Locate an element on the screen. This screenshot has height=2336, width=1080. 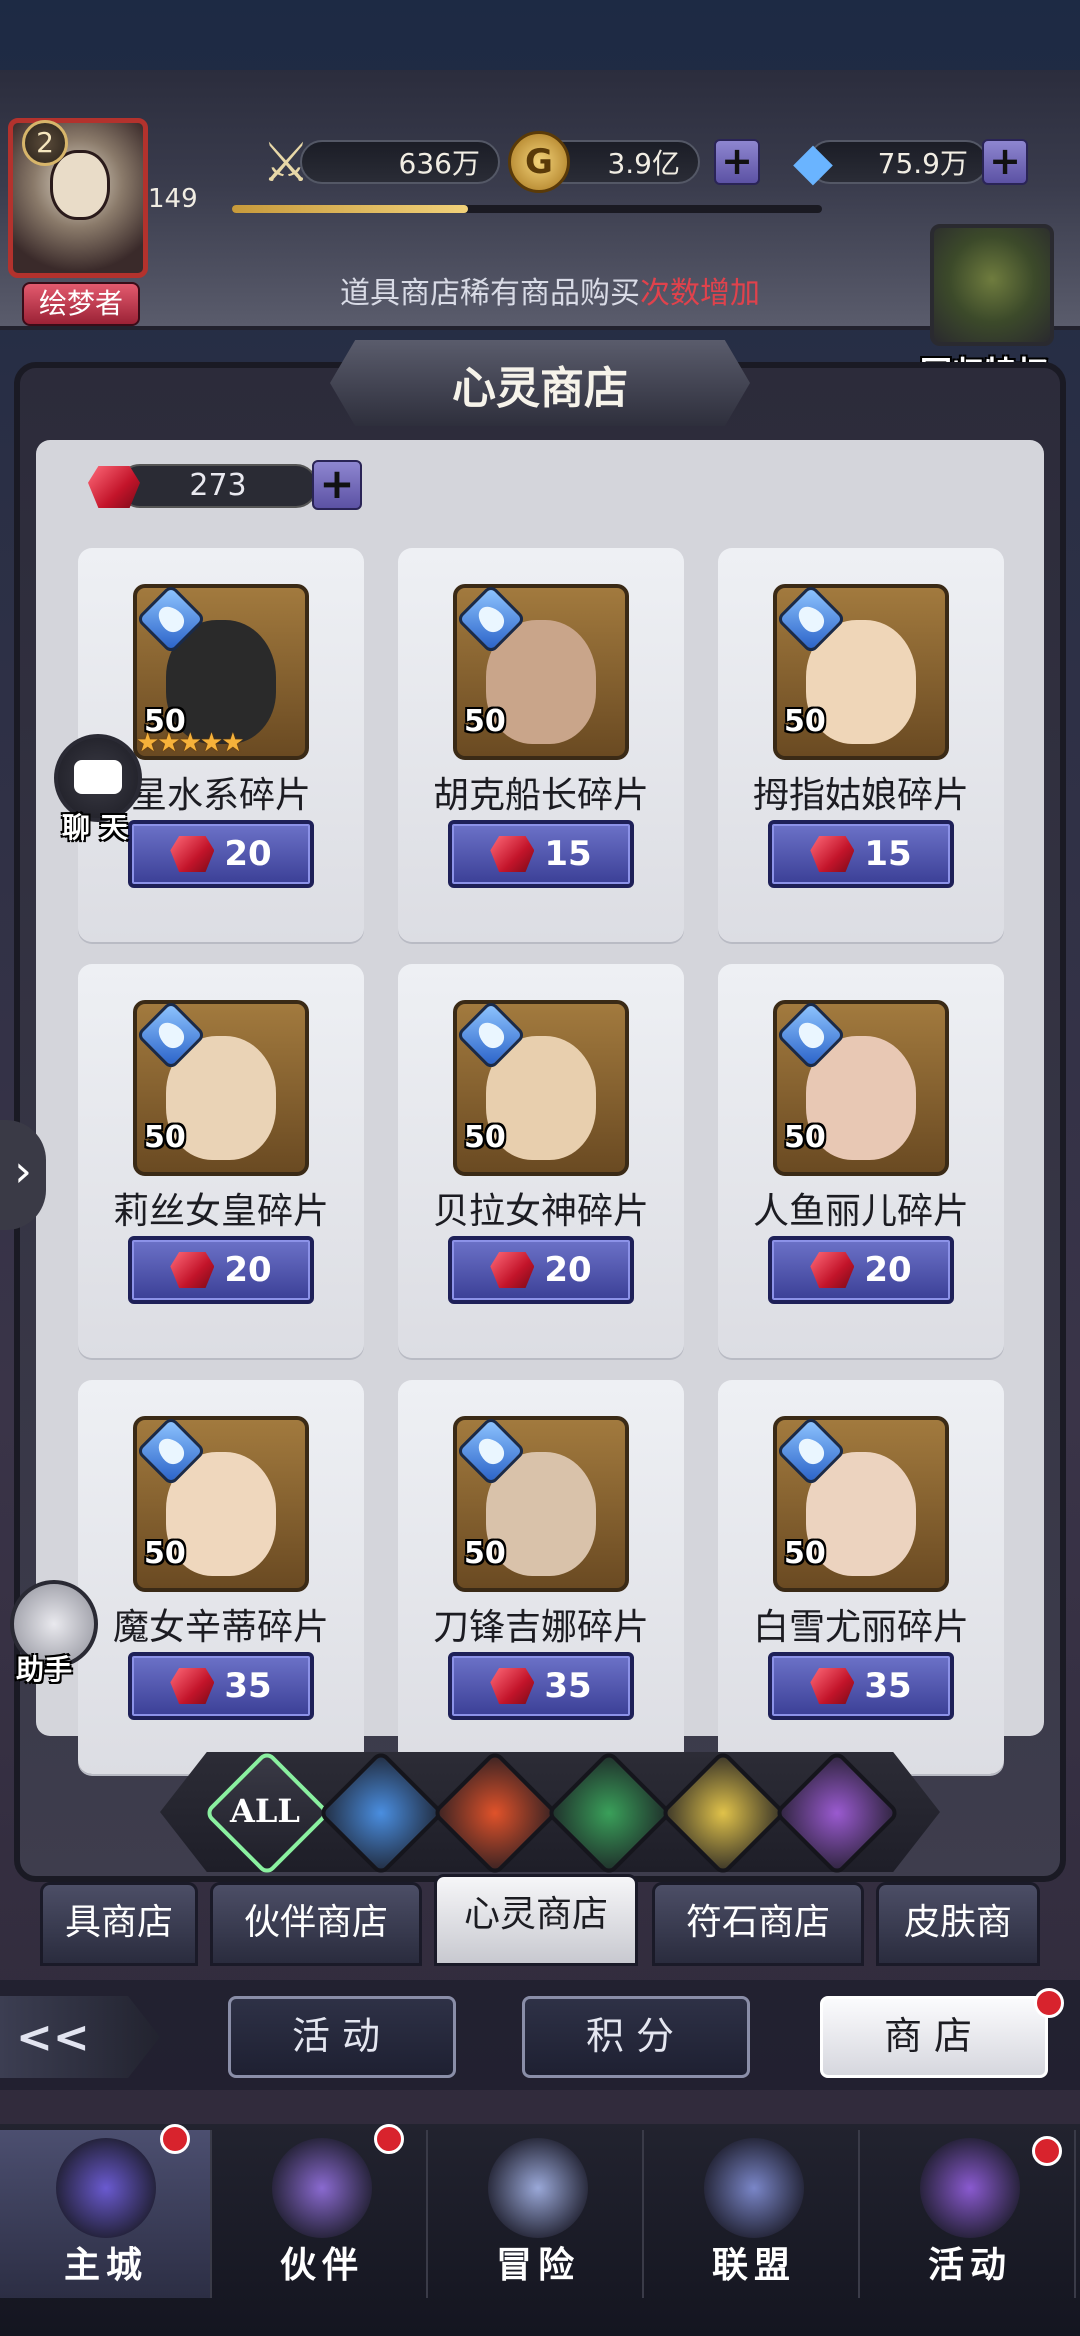
store-notification-dot is located at coordinates (1049, 2003).